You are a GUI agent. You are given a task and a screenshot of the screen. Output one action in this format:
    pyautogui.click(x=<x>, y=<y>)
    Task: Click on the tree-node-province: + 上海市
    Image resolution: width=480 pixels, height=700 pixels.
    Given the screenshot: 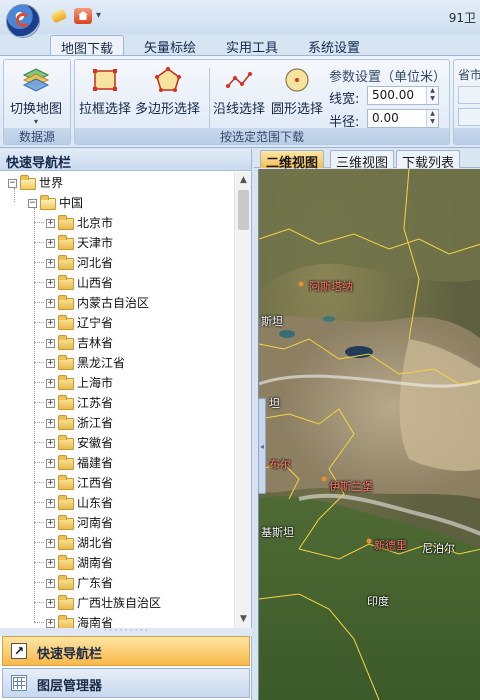 What is the action you would take?
    pyautogui.click(x=79, y=384)
    